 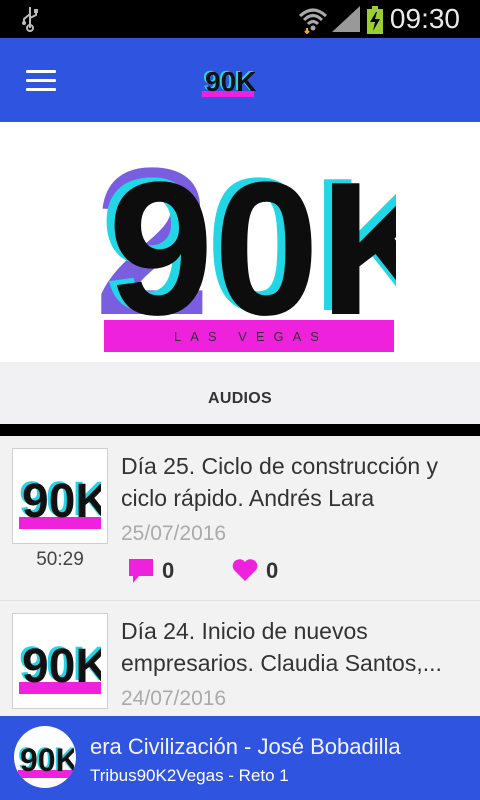 I want to click on app-bar: 90K 90K, so click(x=240, y=80).